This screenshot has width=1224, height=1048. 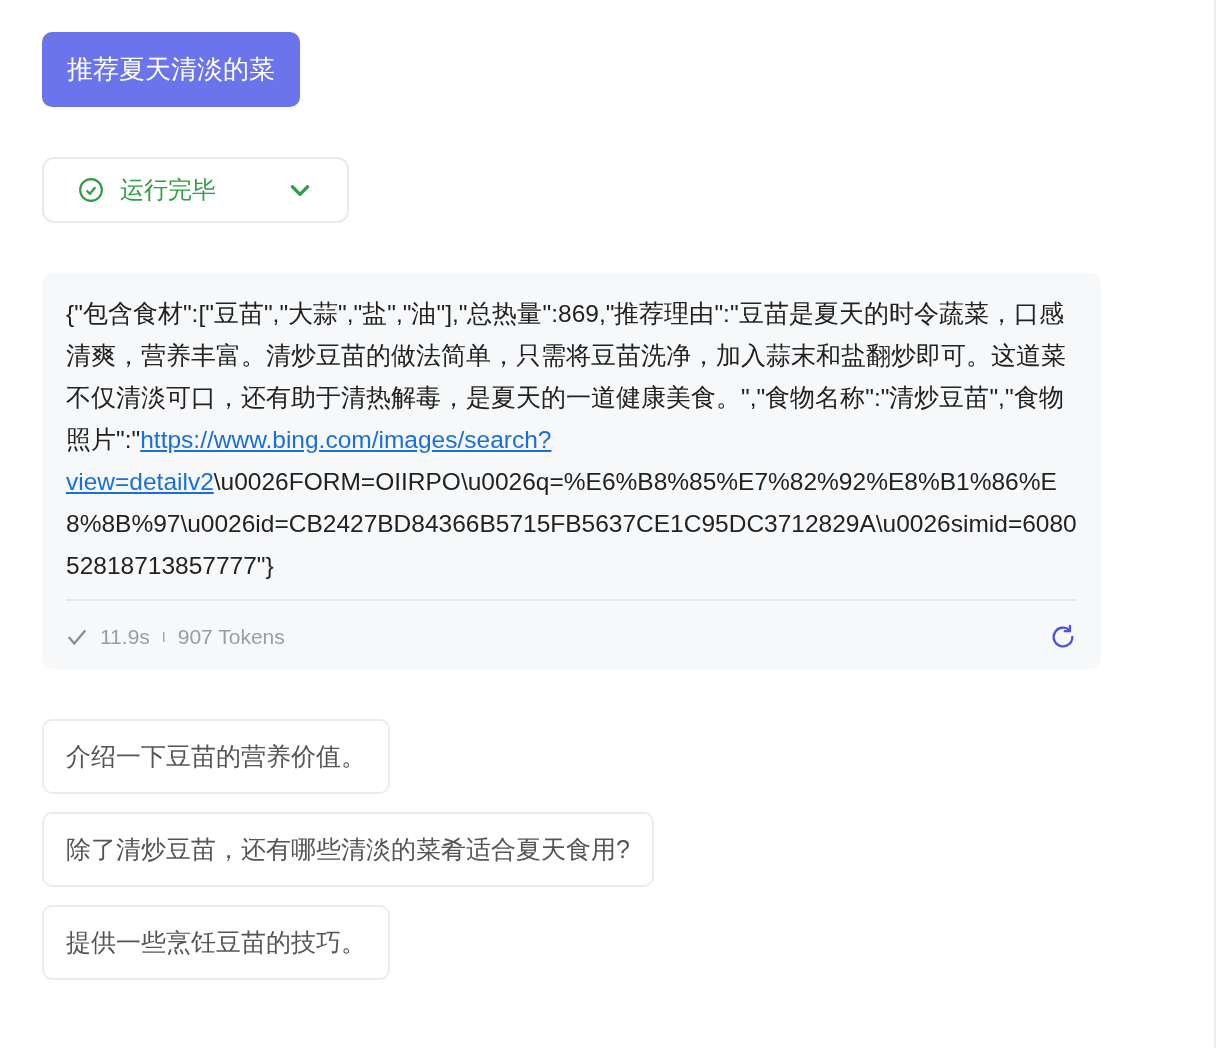 I want to click on status-label: 运行完毕, so click(x=168, y=190).